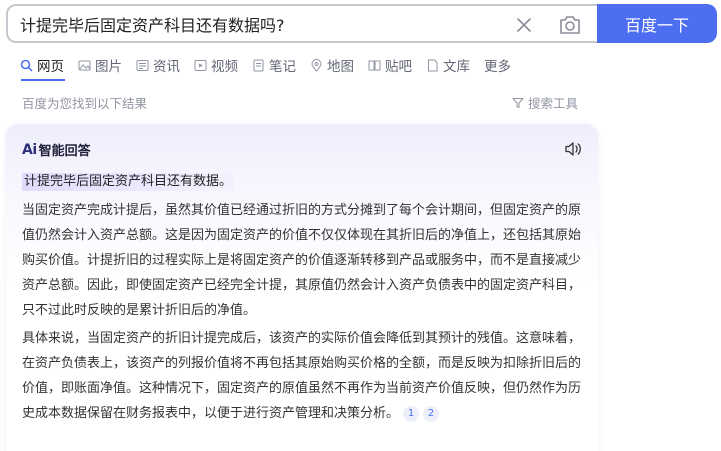 The width and height of the screenshot is (721, 451). I want to click on tab-label: 笔记, so click(282, 67).